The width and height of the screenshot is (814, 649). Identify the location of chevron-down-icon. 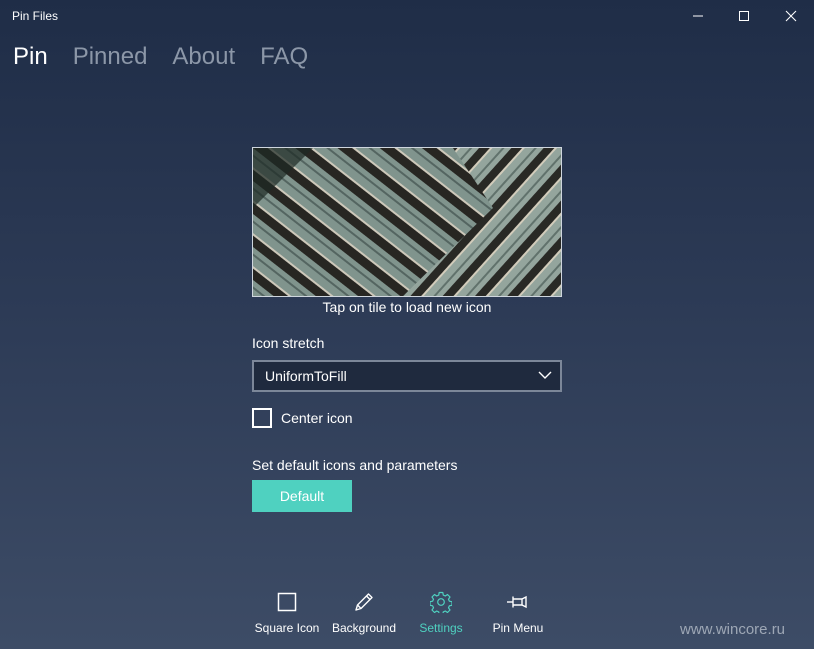
(545, 375).